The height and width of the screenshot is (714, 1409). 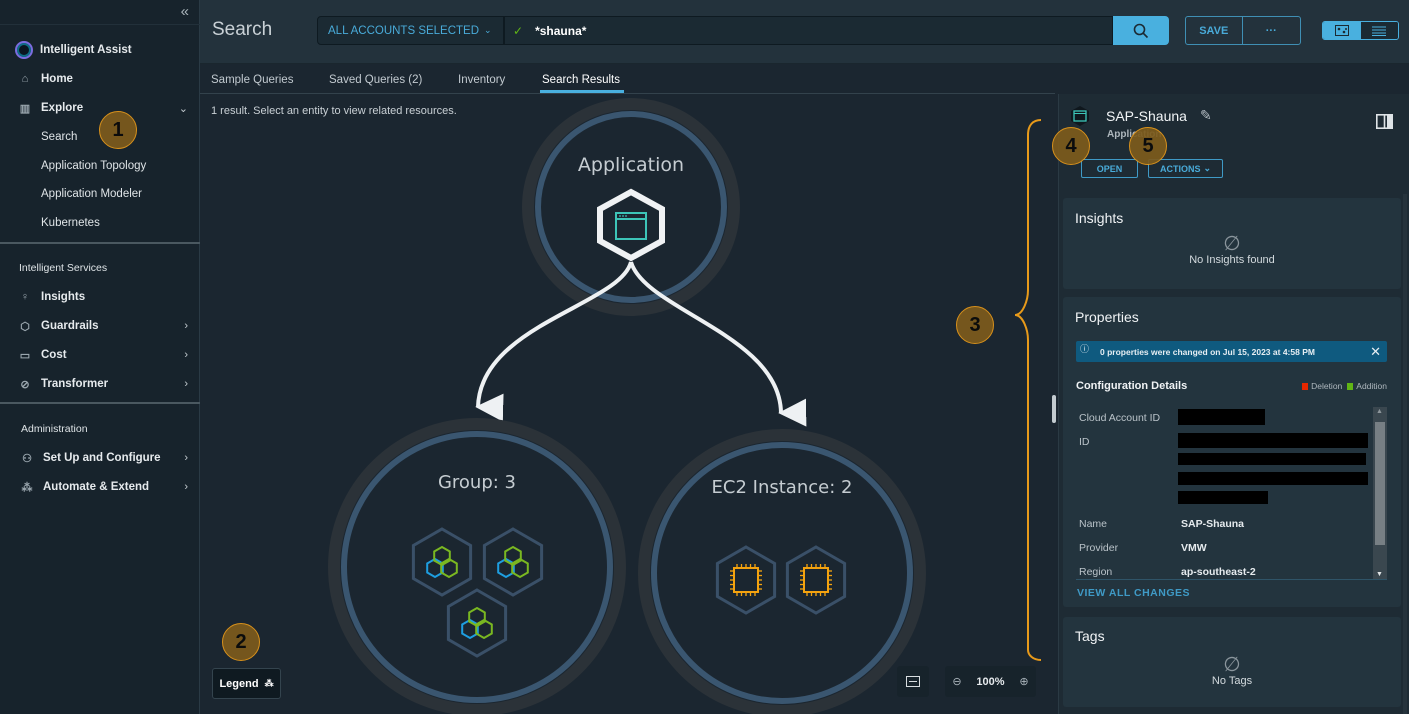 I want to click on search-query-input: ✓ *shauna*, so click(x=808, y=30).